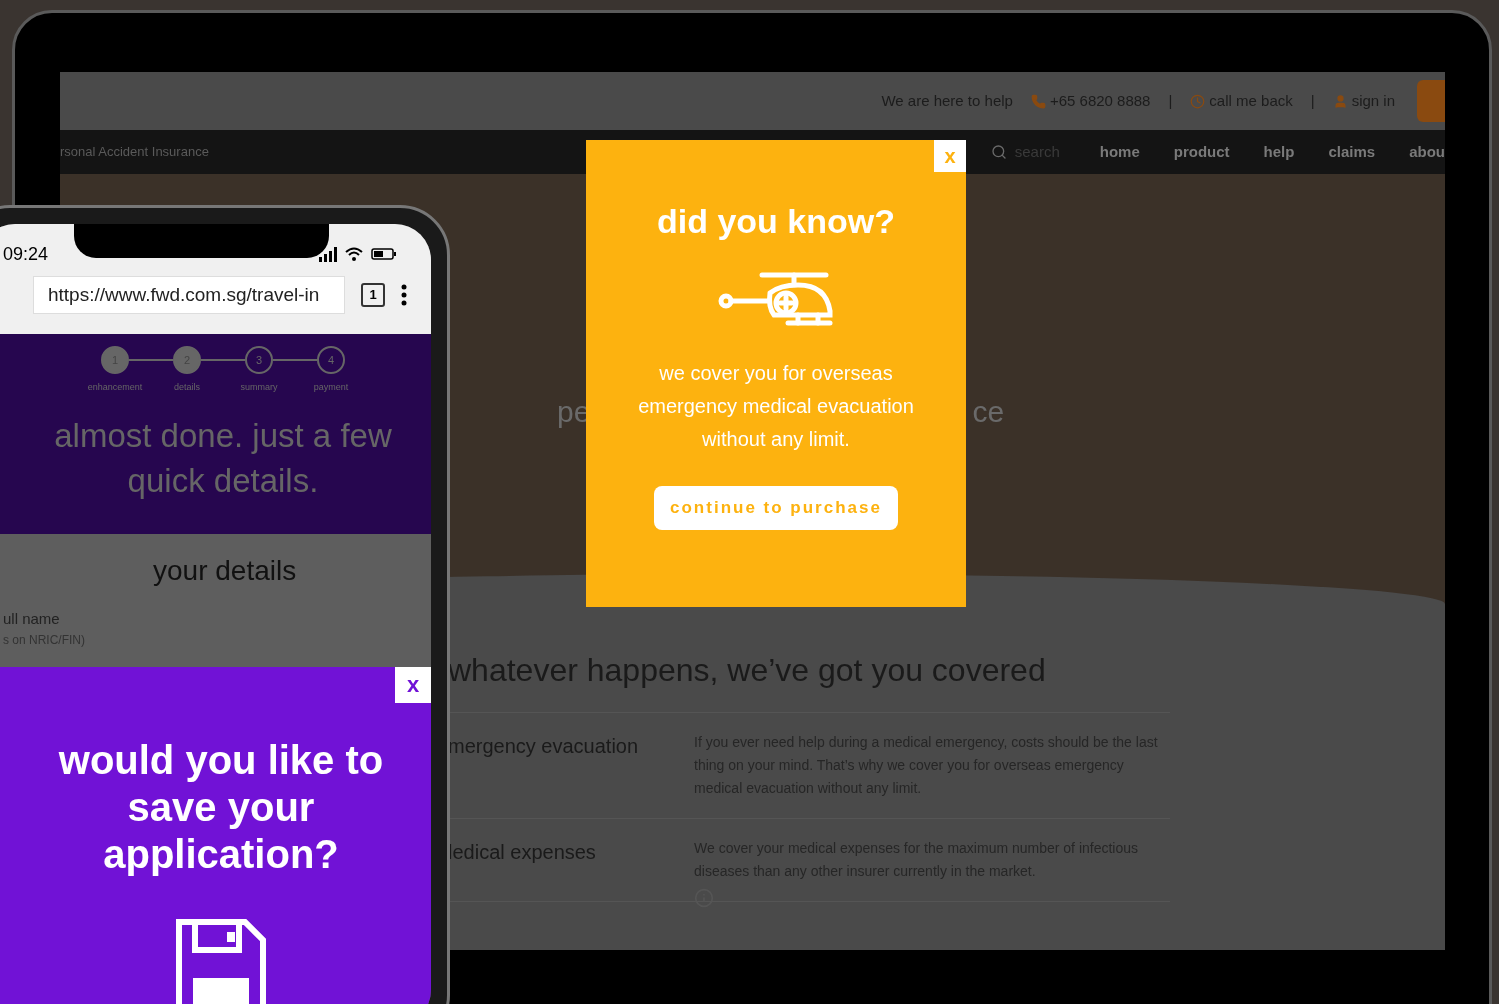 Image resolution: width=1499 pixels, height=1004 pixels. I want to click on nav-link: product, so click(1201, 152).